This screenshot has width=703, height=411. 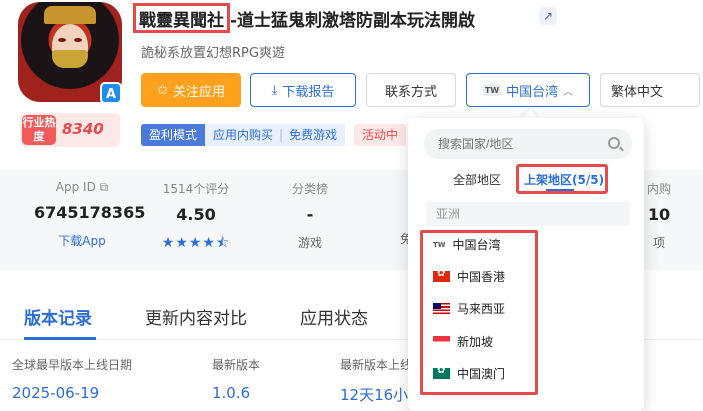 What do you see at coordinates (441, 372) in the screenshot?
I see `mo-flag-icon` at bounding box center [441, 372].